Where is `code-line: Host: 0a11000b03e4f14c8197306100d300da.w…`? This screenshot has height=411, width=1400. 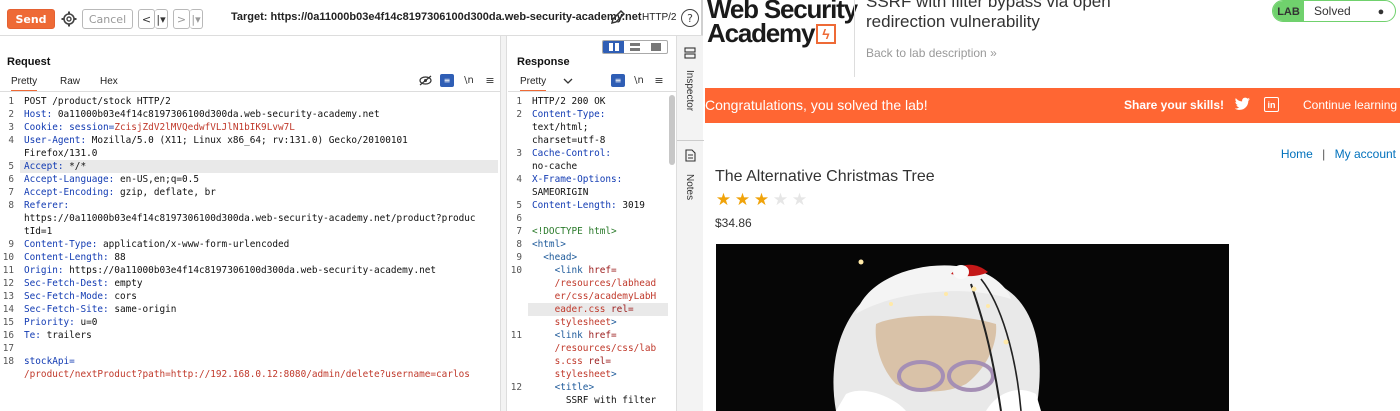
code-line: Host: 0a11000b03e4f14c8197306100d300da.w… is located at coordinates (202, 114).